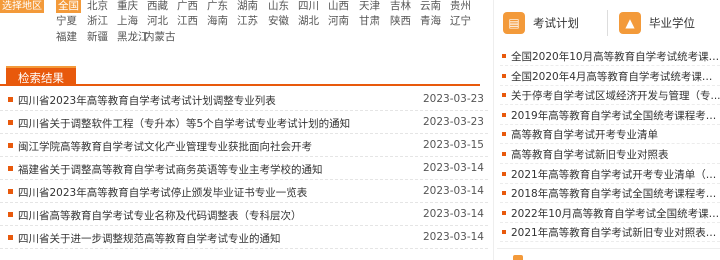 Image resolution: width=720 pixels, height=260 pixels. Describe the element at coordinates (453, 145) in the screenshot. I see `result-date: 2023-03-15` at that location.